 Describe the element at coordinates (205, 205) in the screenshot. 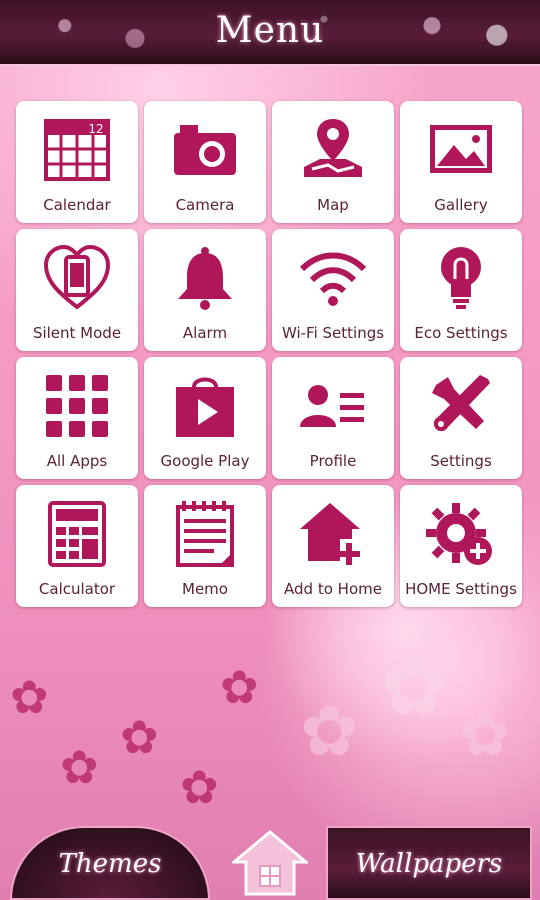

I see `tile-label: Camera` at that location.